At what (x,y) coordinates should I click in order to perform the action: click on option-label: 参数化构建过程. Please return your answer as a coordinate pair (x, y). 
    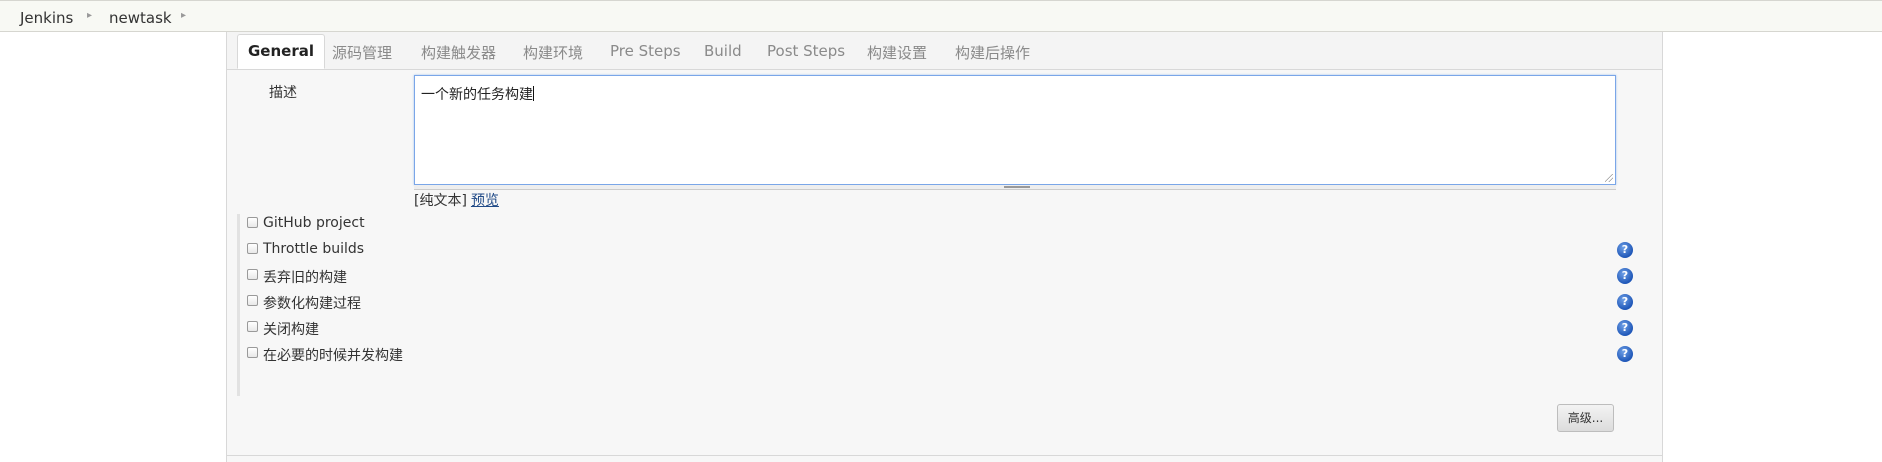
    Looking at the image, I should click on (312, 303).